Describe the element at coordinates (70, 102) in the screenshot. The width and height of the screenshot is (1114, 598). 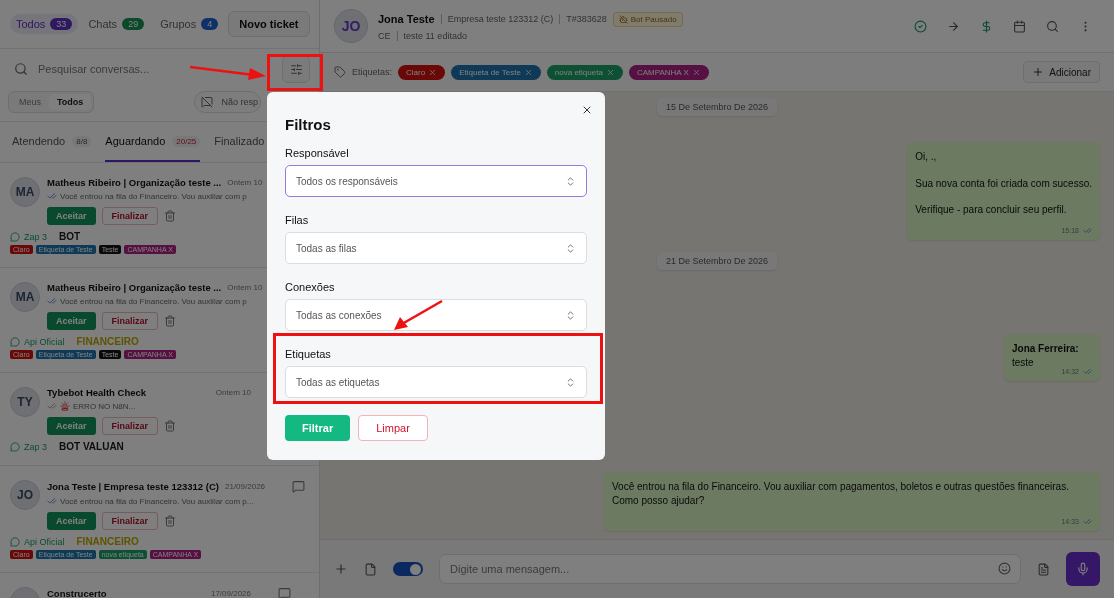
I see `toggle-option: Todos` at that location.